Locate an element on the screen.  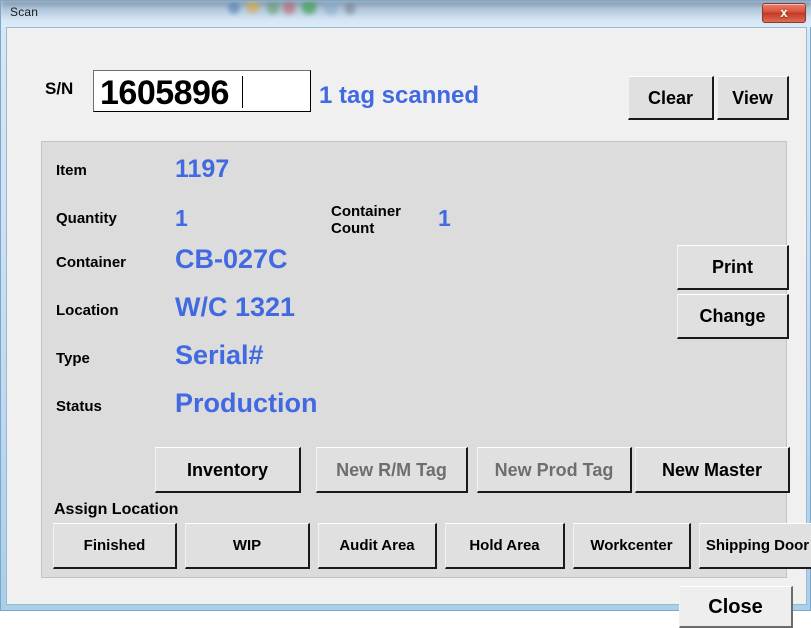
close-button: Close is located at coordinates (736, 607).